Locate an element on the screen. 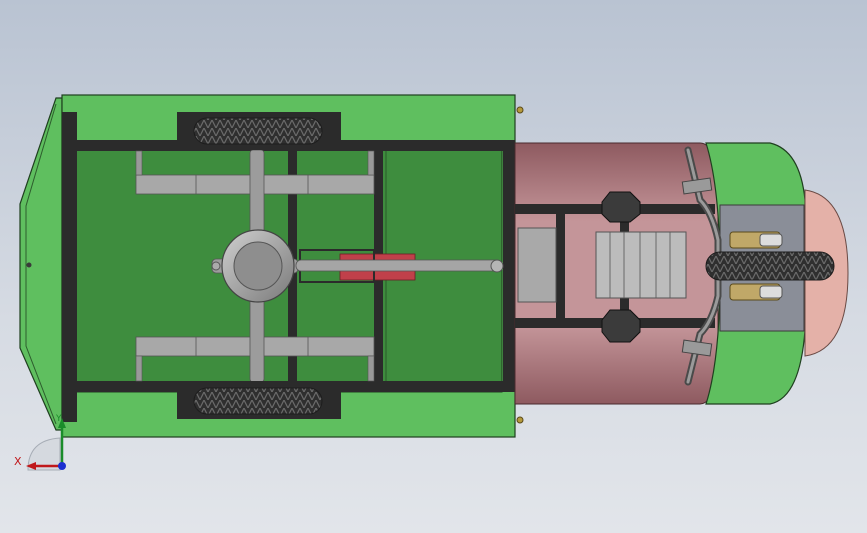 This screenshot has width=867, height=533. tailgate-latch is located at coordinates (29, 265).